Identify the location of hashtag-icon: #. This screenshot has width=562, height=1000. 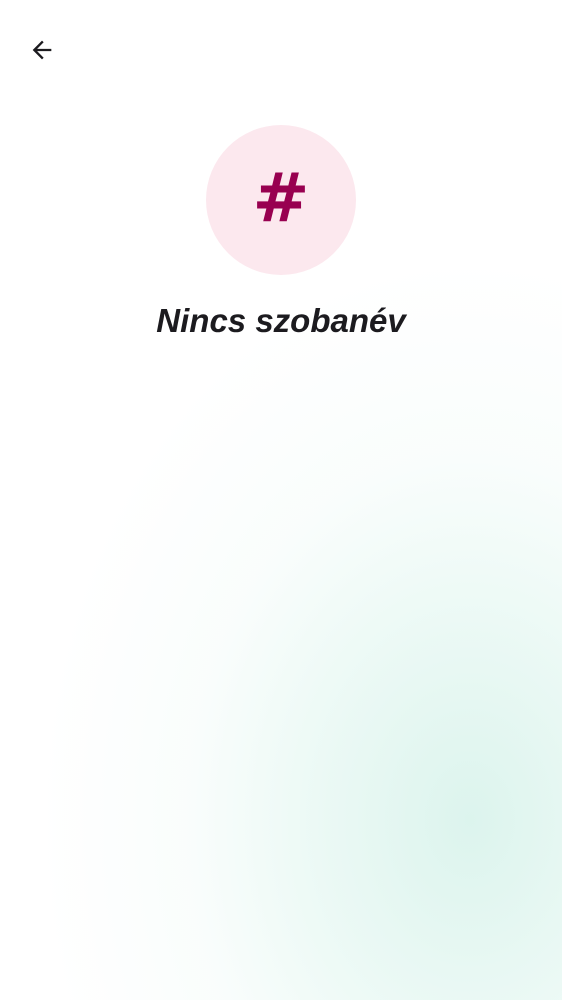
(281, 198).